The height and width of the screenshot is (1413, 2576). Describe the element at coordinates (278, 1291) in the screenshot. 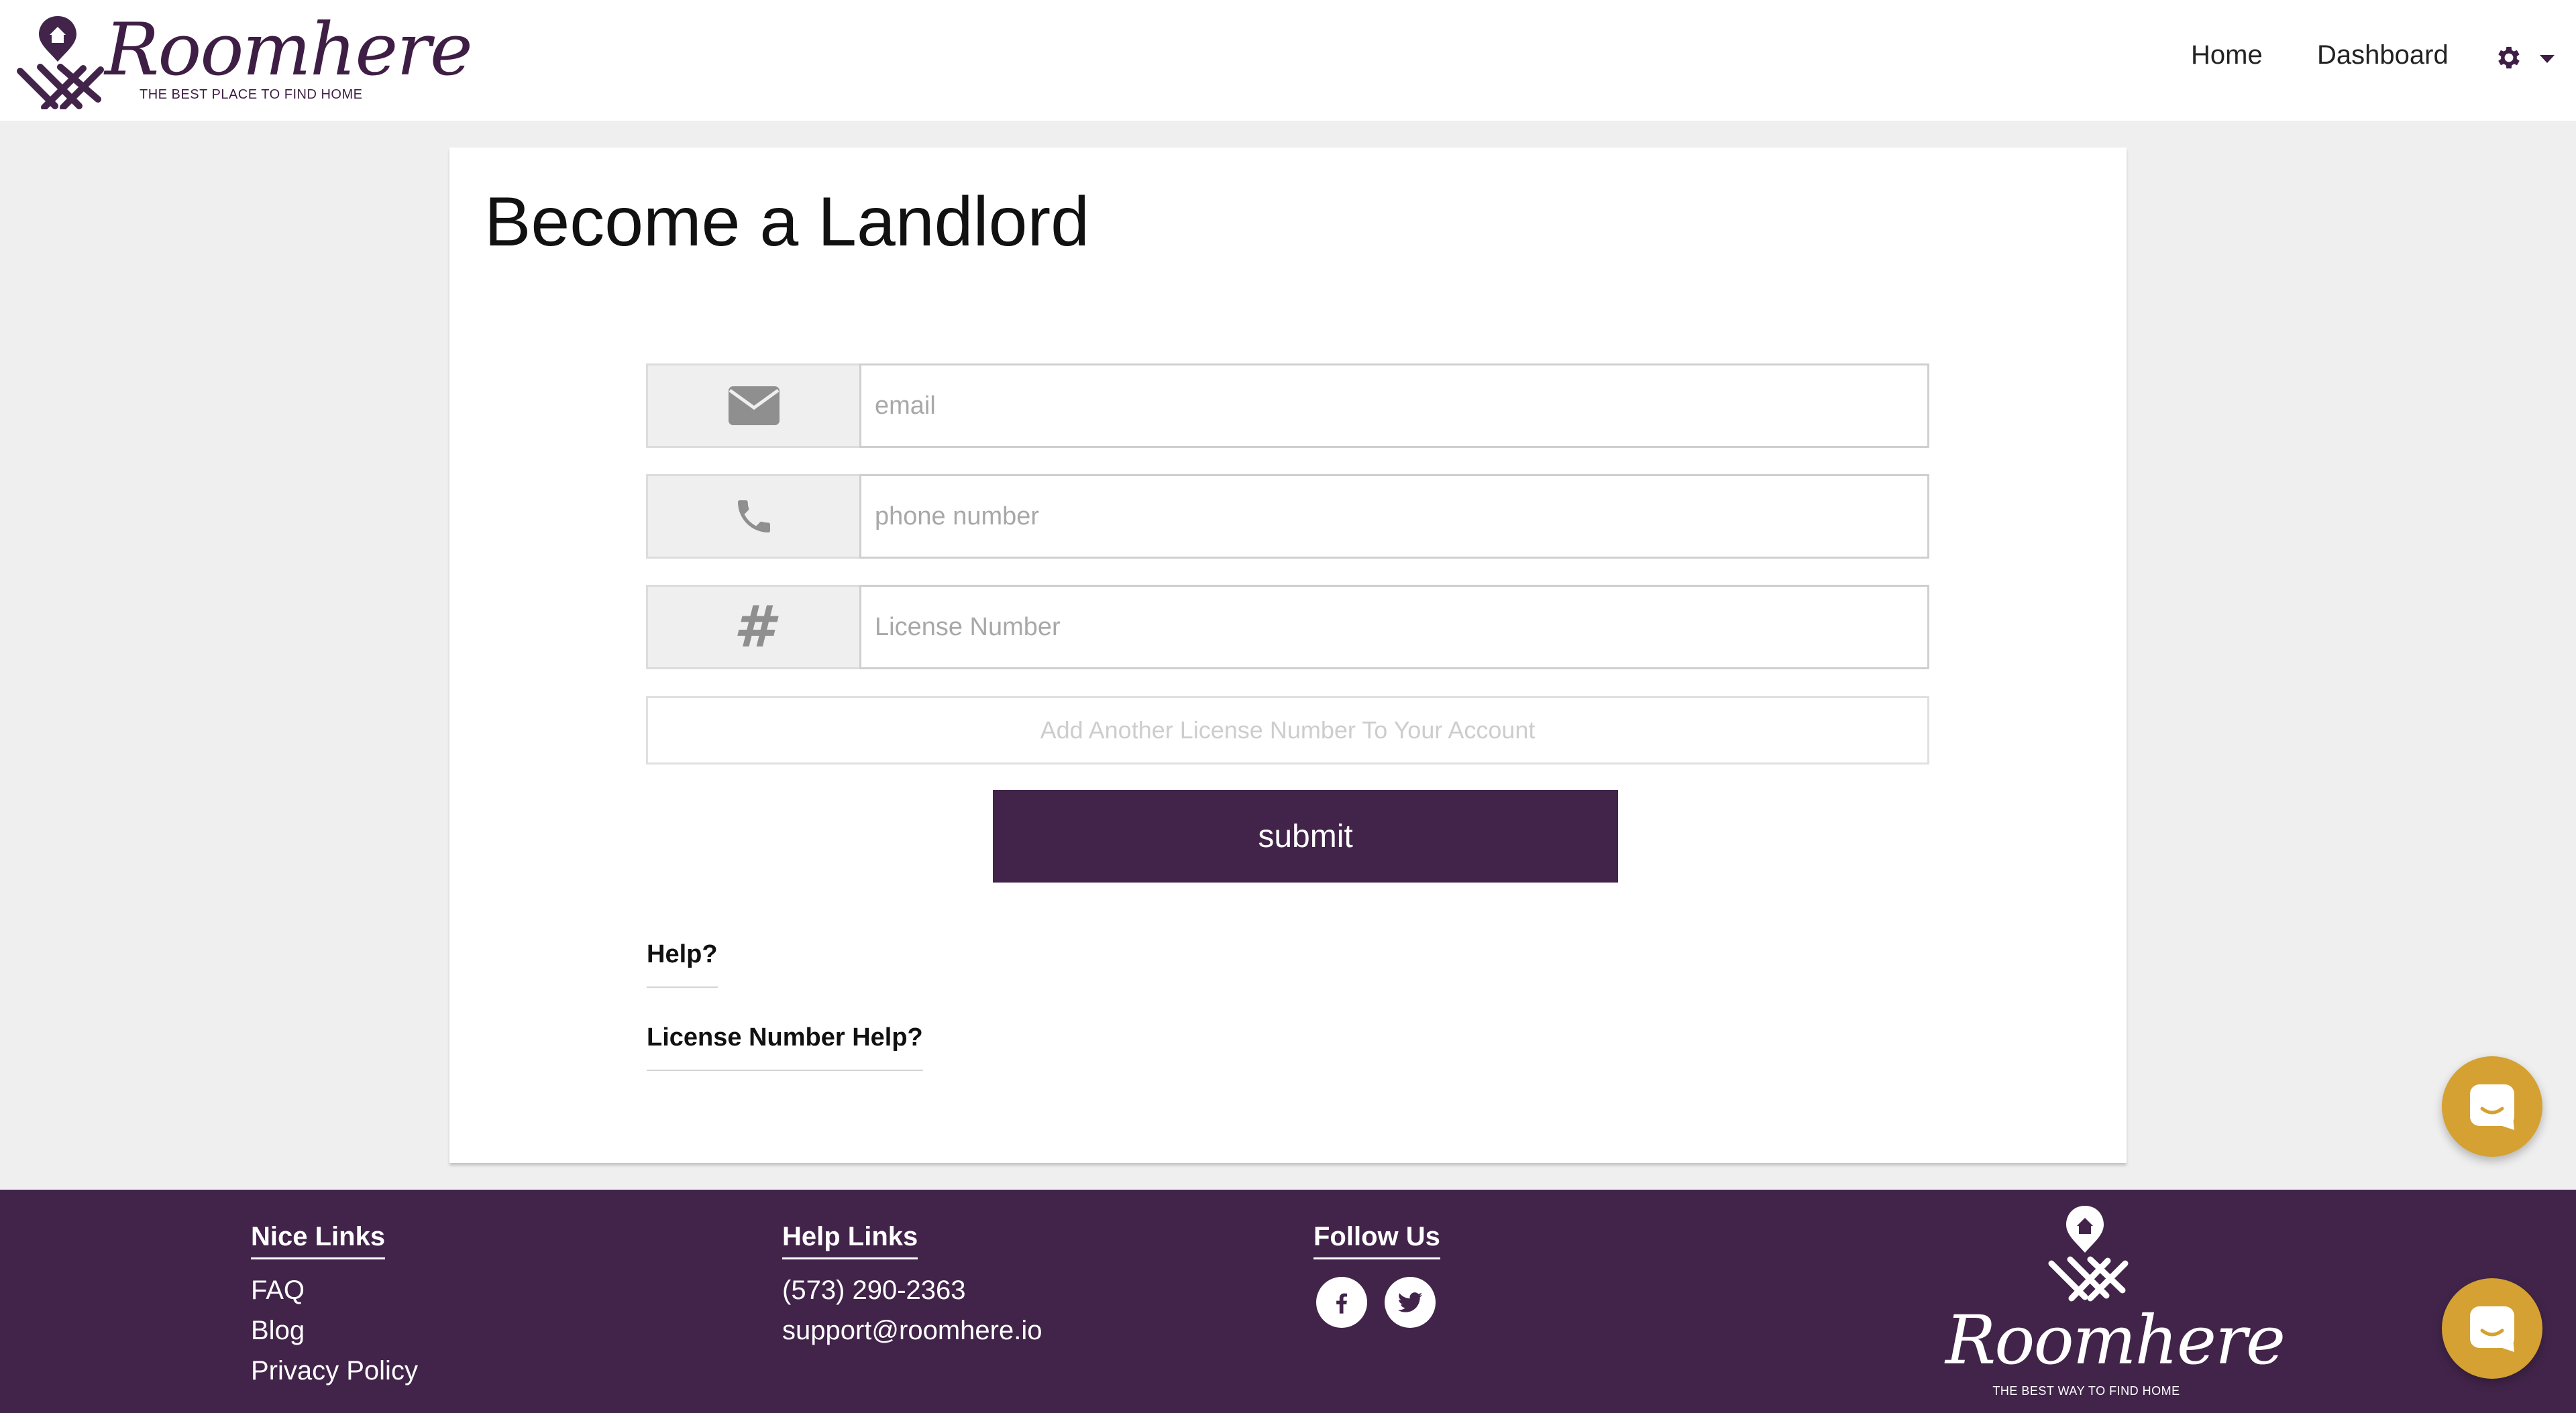

I see `faq-link: FAQ` at that location.